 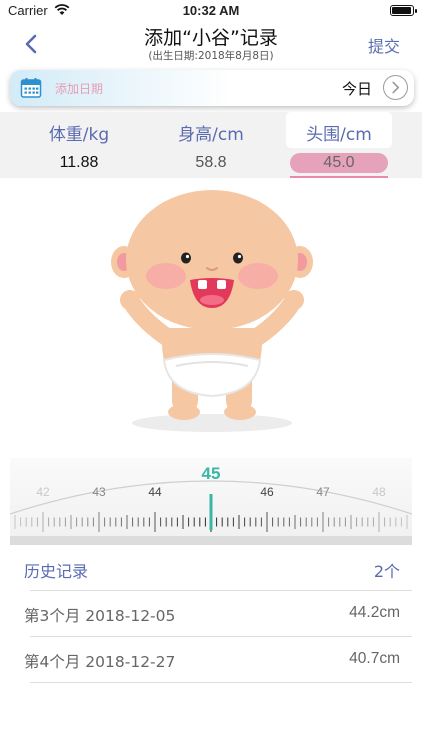 What do you see at coordinates (100, 662) in the screenshot?
I see `history-row-label: 第4个月 2018-12-27` at bounding box center [100, 662].